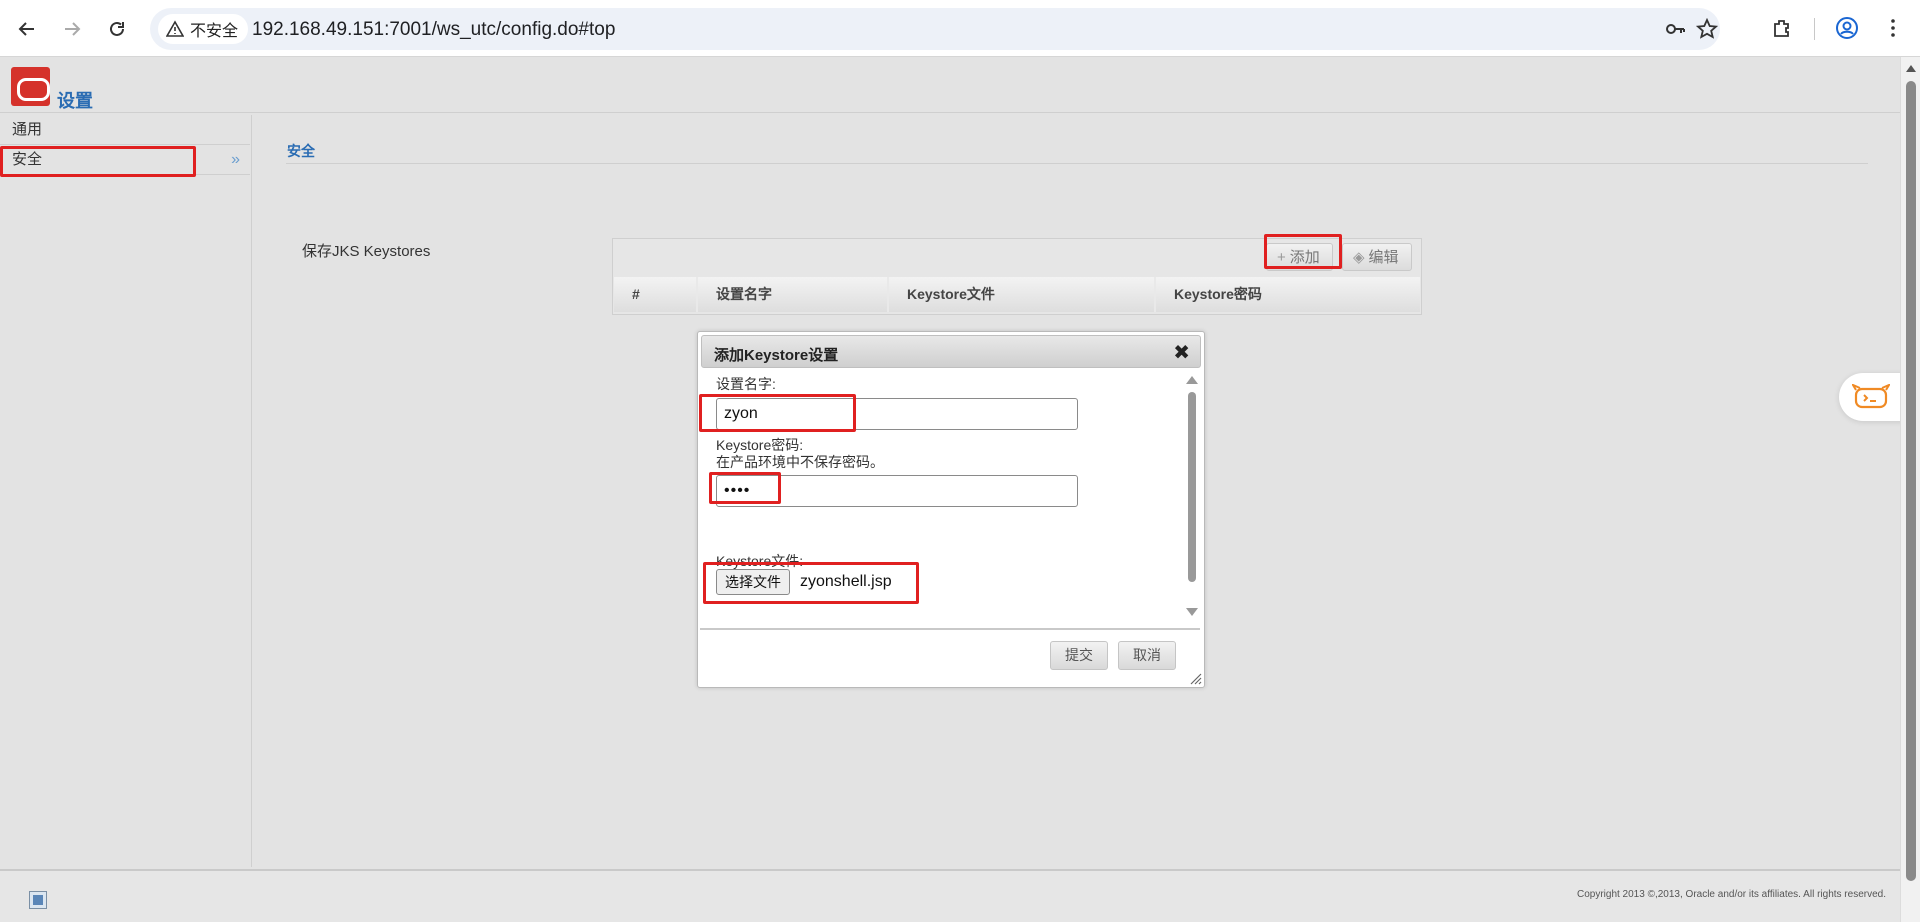 The height and width of the screenshot is (922, 1920). I want to click on key-icon, so click(1675, 29).